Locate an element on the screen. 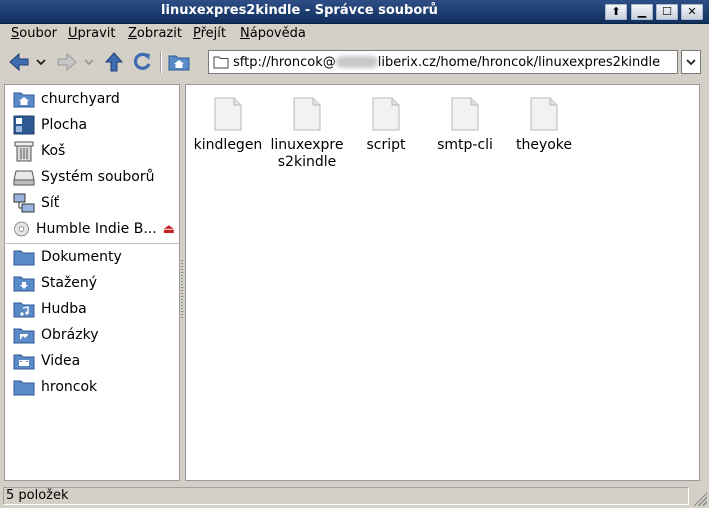 This screenshot has width=709, height=508. menu-view: Zobrazit is located at coordinates (155, 33).